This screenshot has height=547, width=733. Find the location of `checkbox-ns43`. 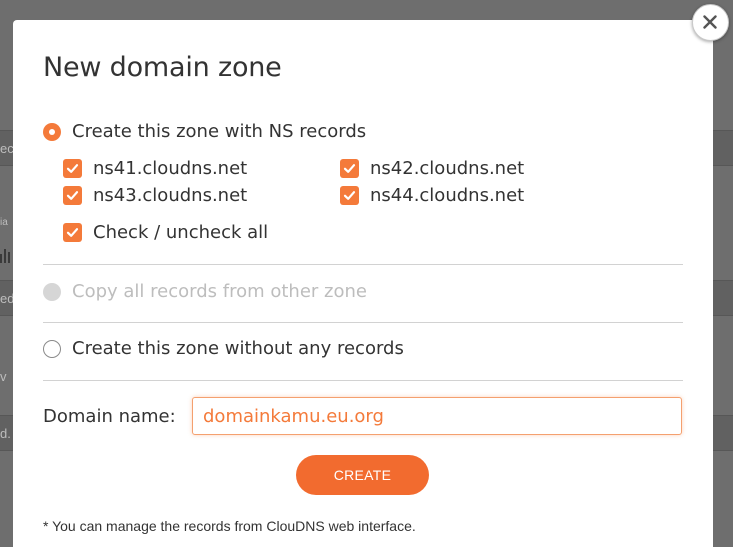

checkbox-ns43 is located at coordinates (72, 195).